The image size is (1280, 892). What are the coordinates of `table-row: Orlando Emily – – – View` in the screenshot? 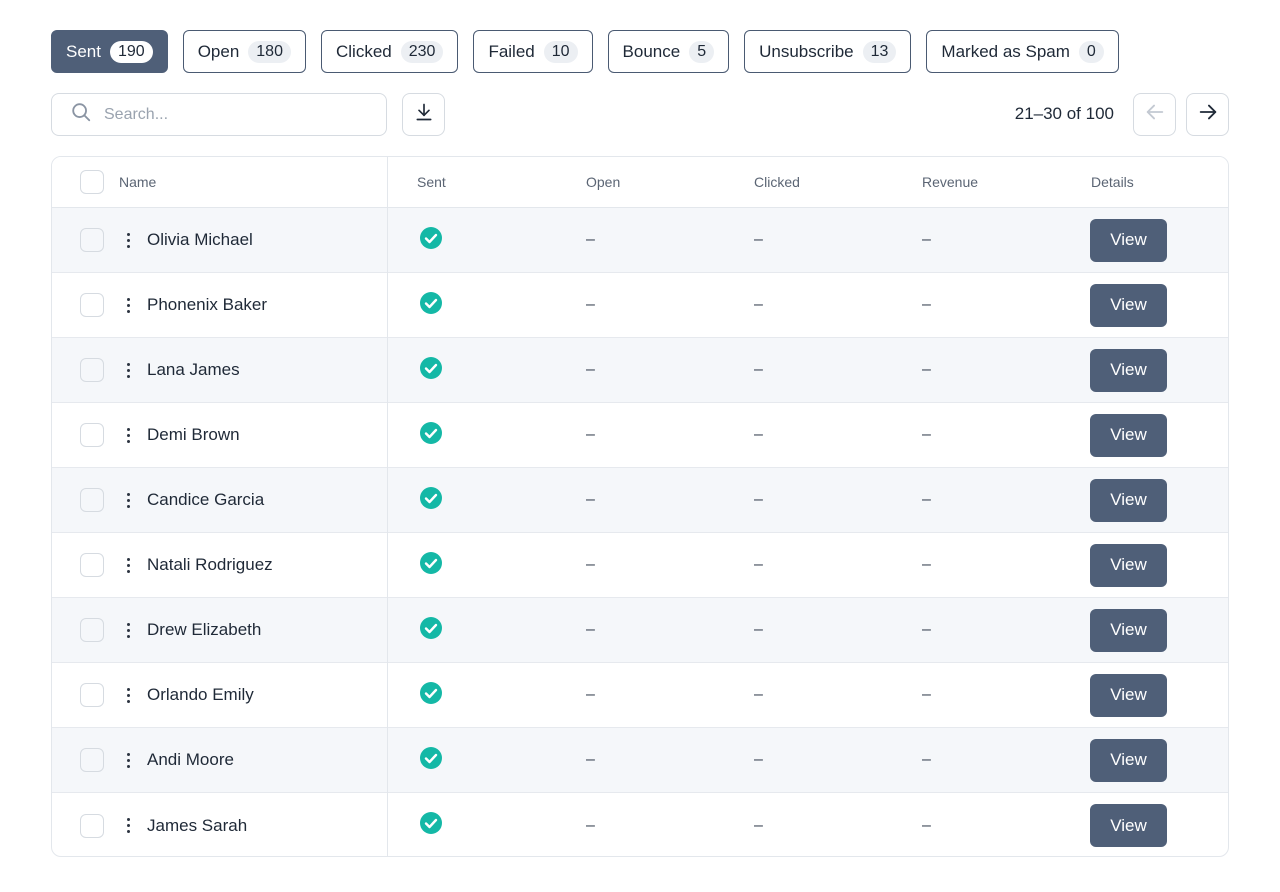 It's located at (640, 695).